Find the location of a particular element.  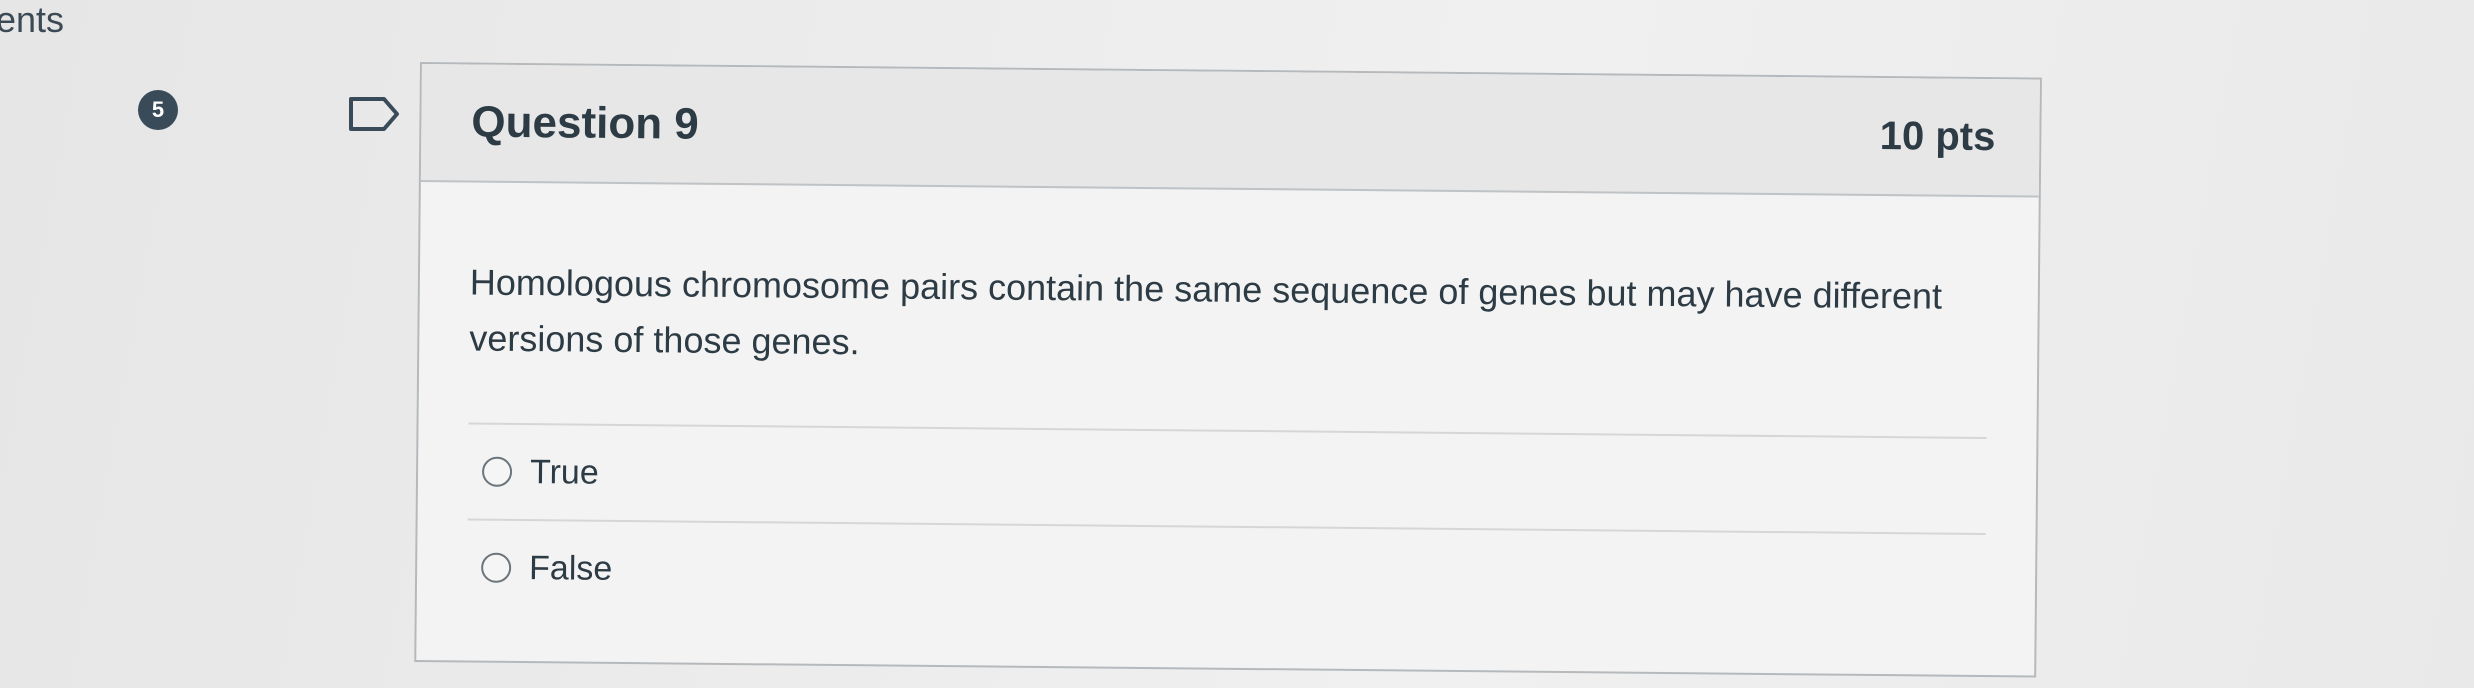

question-count-badge: 5 is located at coordinates (158, 110).